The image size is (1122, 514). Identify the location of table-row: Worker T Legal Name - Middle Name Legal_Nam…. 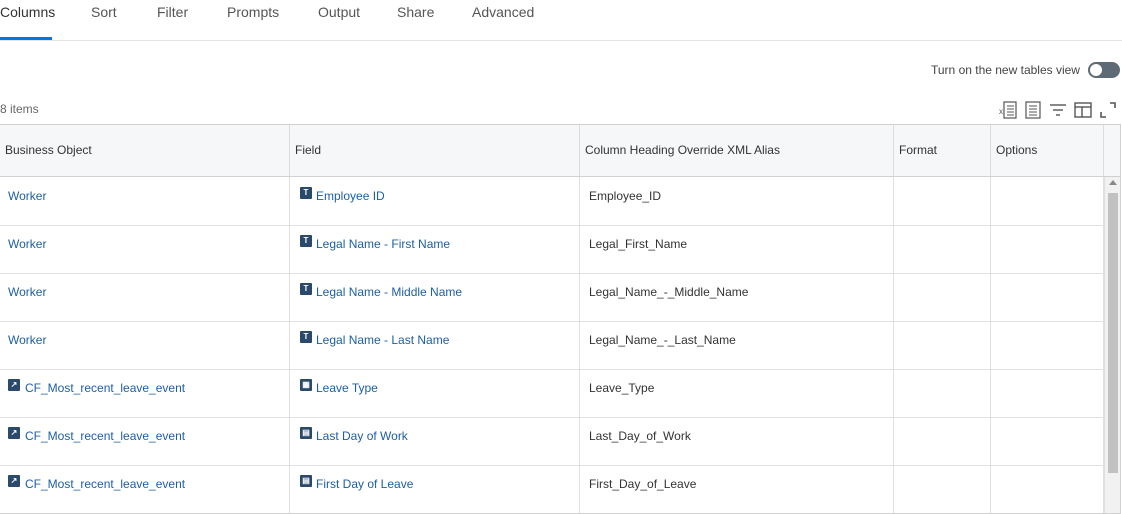
(552, 297).